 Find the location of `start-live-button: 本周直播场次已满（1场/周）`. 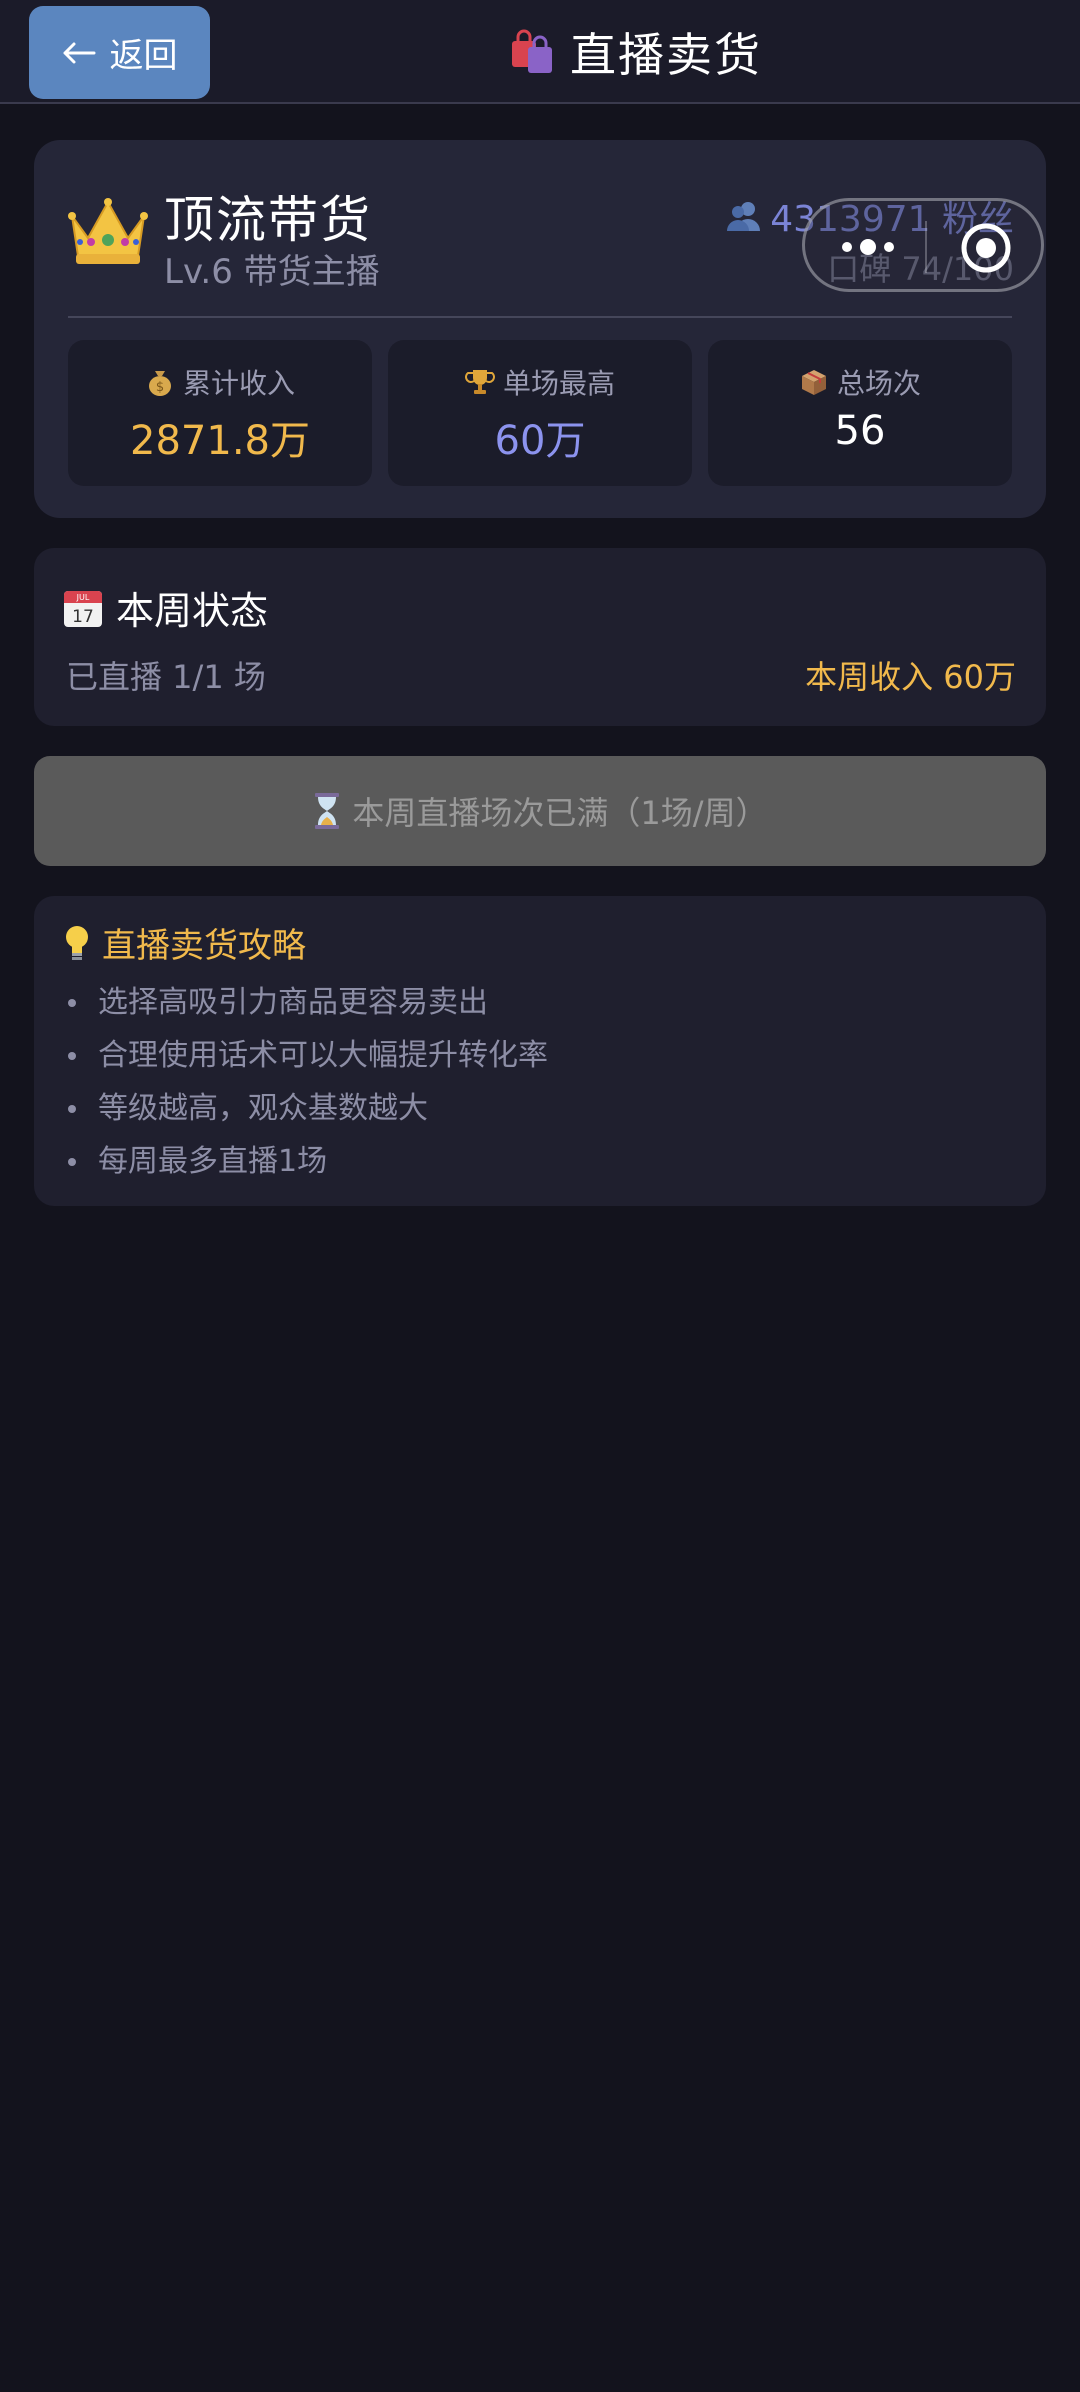

start-live-button: 本周直播场次已满（1场/周） is located at coordinates (540, 811).